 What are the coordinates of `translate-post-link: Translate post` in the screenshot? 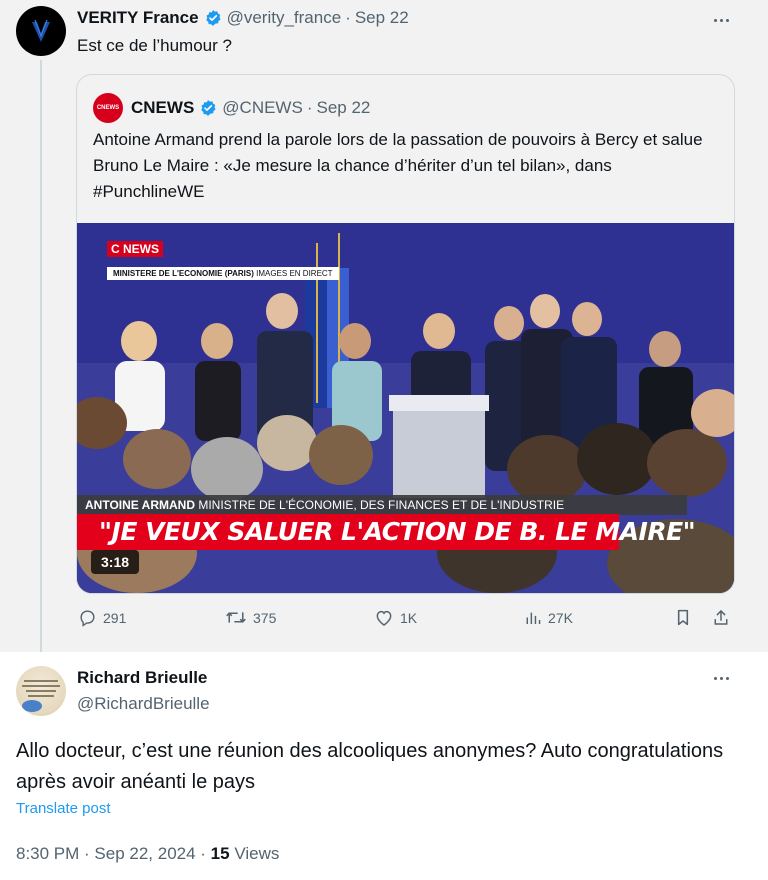 It's located at (63, 808).